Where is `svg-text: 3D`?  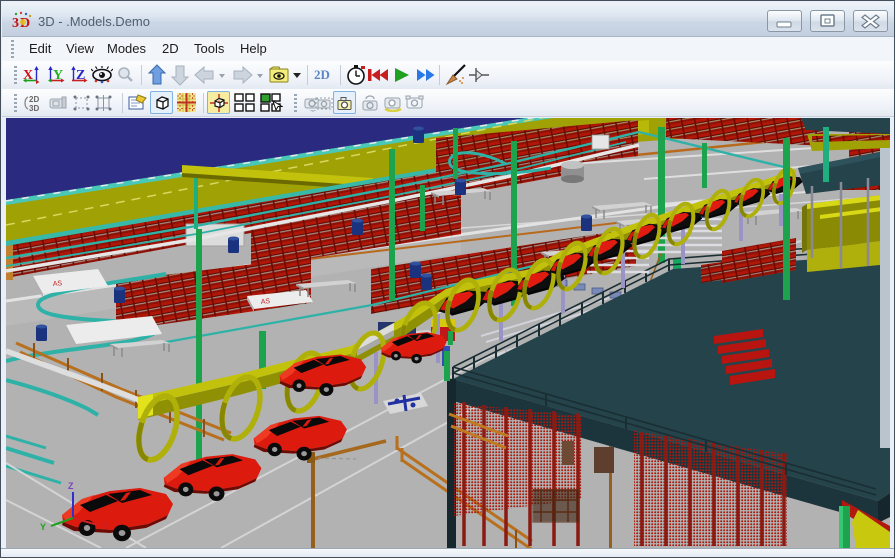 svg-text: 3D is located at coordinates (34, 108).